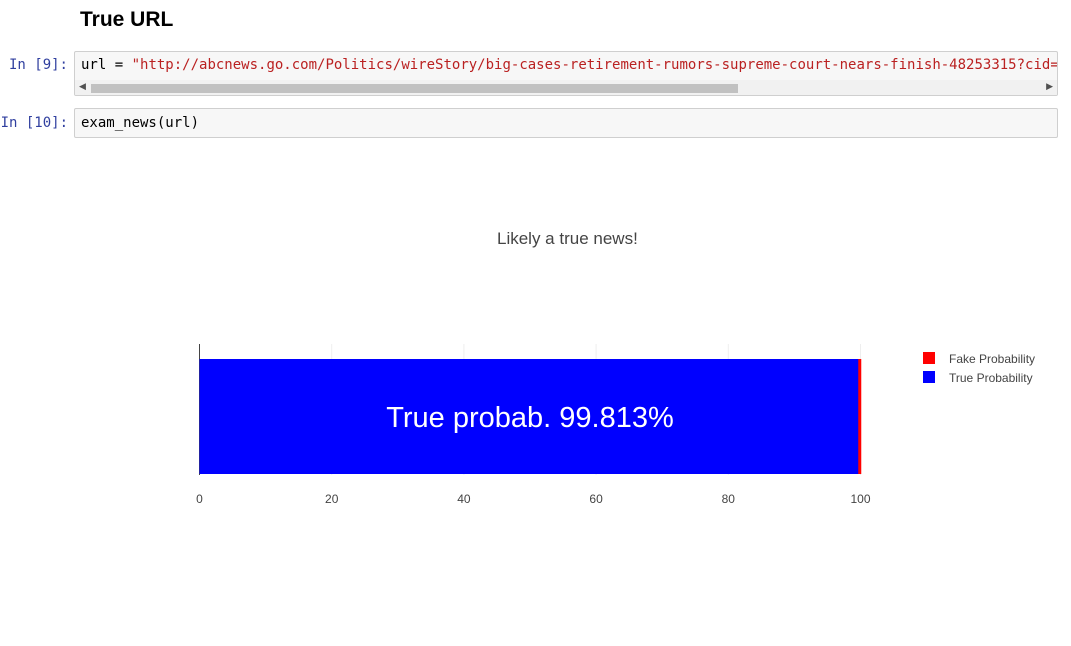 This screenshot has width=1071, height=646. What do you see at coordinates (464, 499) in the screenshot?
I see `x-tick-label: 40` at bounding box center [464, 499].